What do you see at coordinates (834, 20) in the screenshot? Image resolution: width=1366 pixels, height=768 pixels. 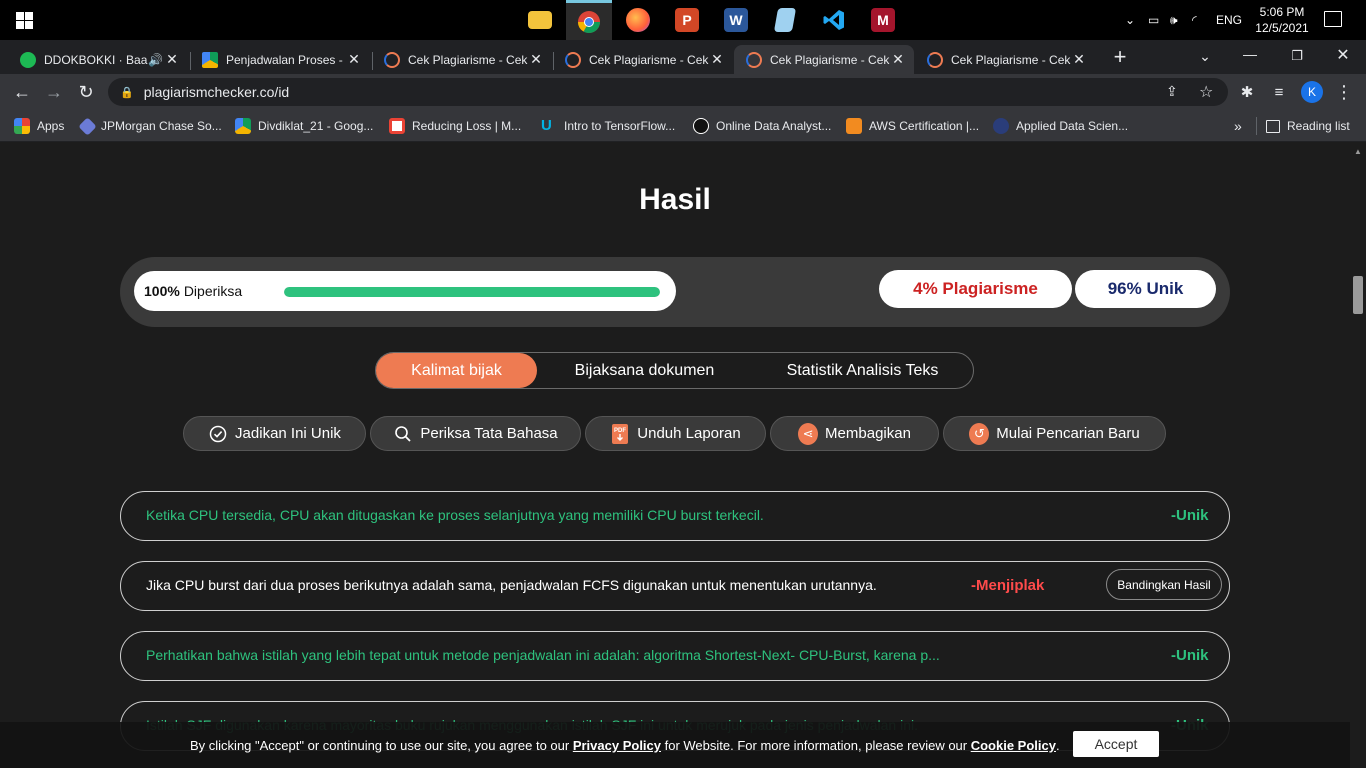 I see `vscode-icon` at bounding box center [834, 20].